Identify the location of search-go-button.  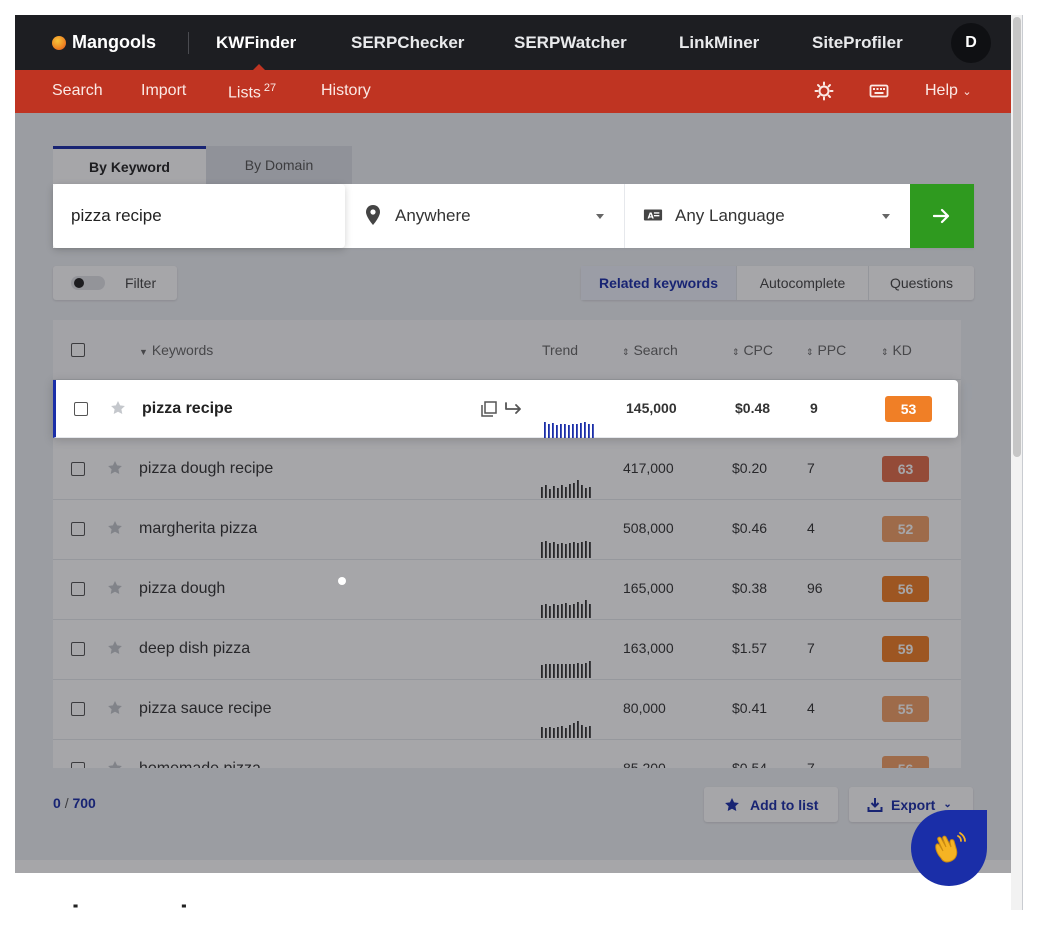
(942, 216).